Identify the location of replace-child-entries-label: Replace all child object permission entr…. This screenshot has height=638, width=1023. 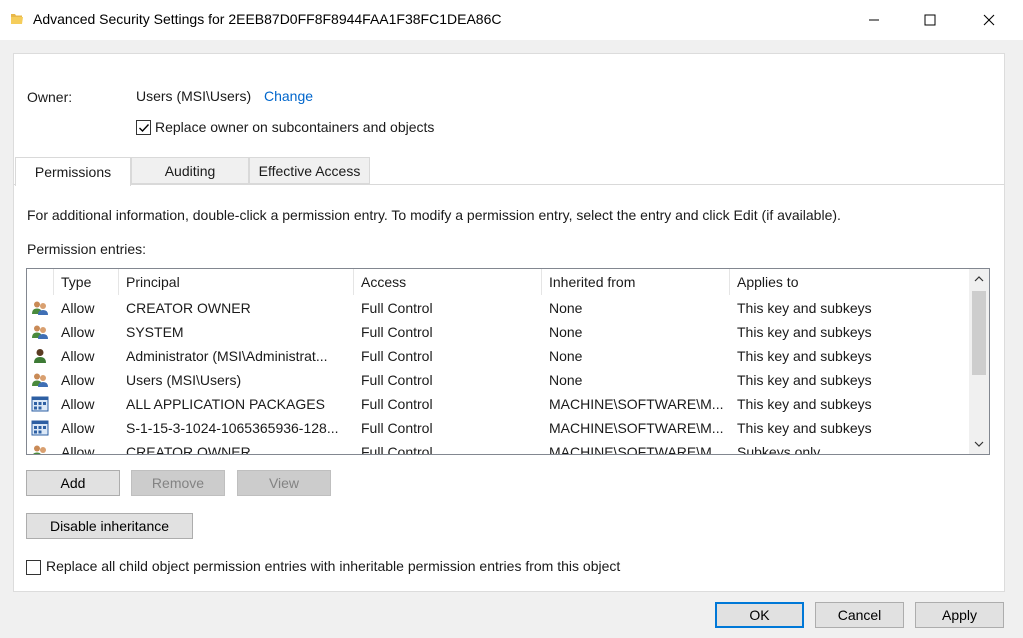
(333, 566).